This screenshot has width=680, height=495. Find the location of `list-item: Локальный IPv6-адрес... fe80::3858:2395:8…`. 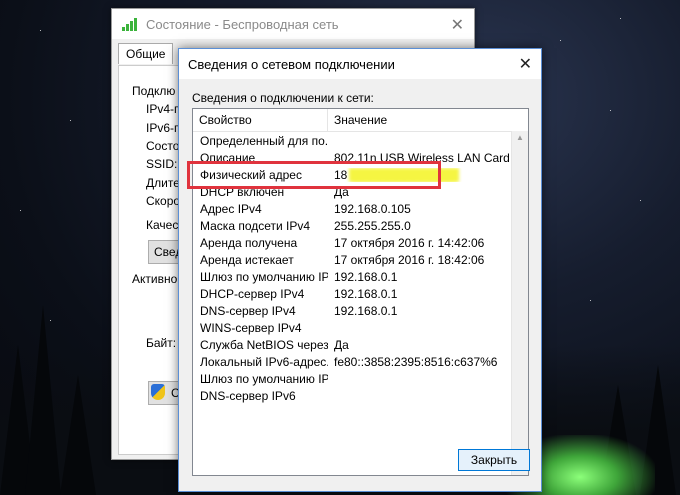

list-item: Локальный IPv6-адрес... fe80::3858:2395:8… is located at coordinates (352, 361).